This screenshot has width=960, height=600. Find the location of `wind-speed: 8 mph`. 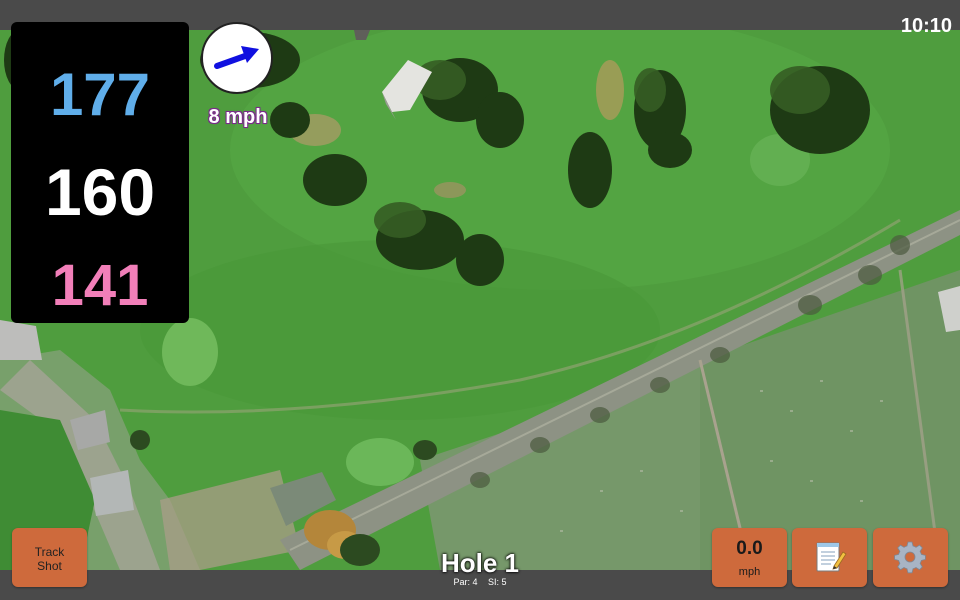

wind-speed: 8 mph is located at coordinates (238, 117).